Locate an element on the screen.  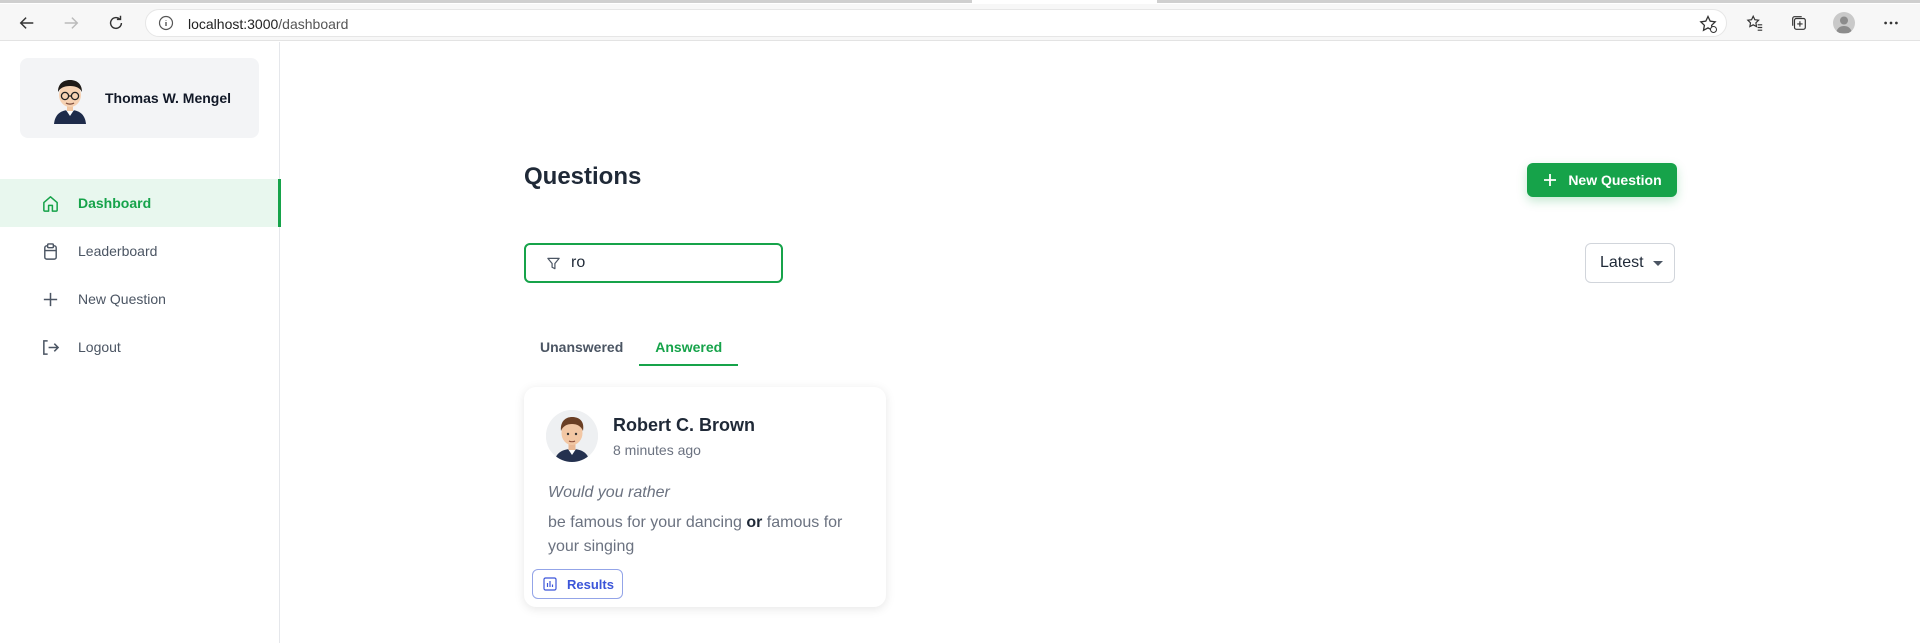
forward-button is located at coordinates (71, 23).